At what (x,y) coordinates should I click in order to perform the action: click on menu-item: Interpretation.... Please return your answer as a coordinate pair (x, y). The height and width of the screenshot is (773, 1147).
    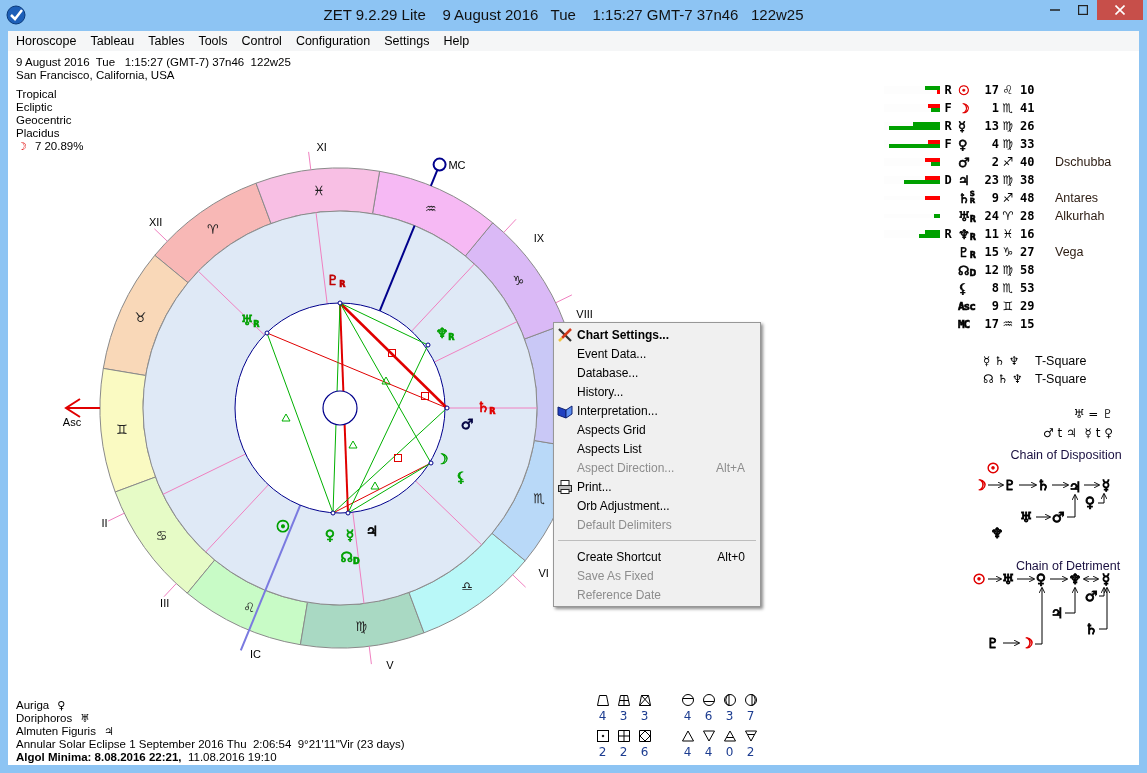
    Looking at the image, I should click on (657, 410).